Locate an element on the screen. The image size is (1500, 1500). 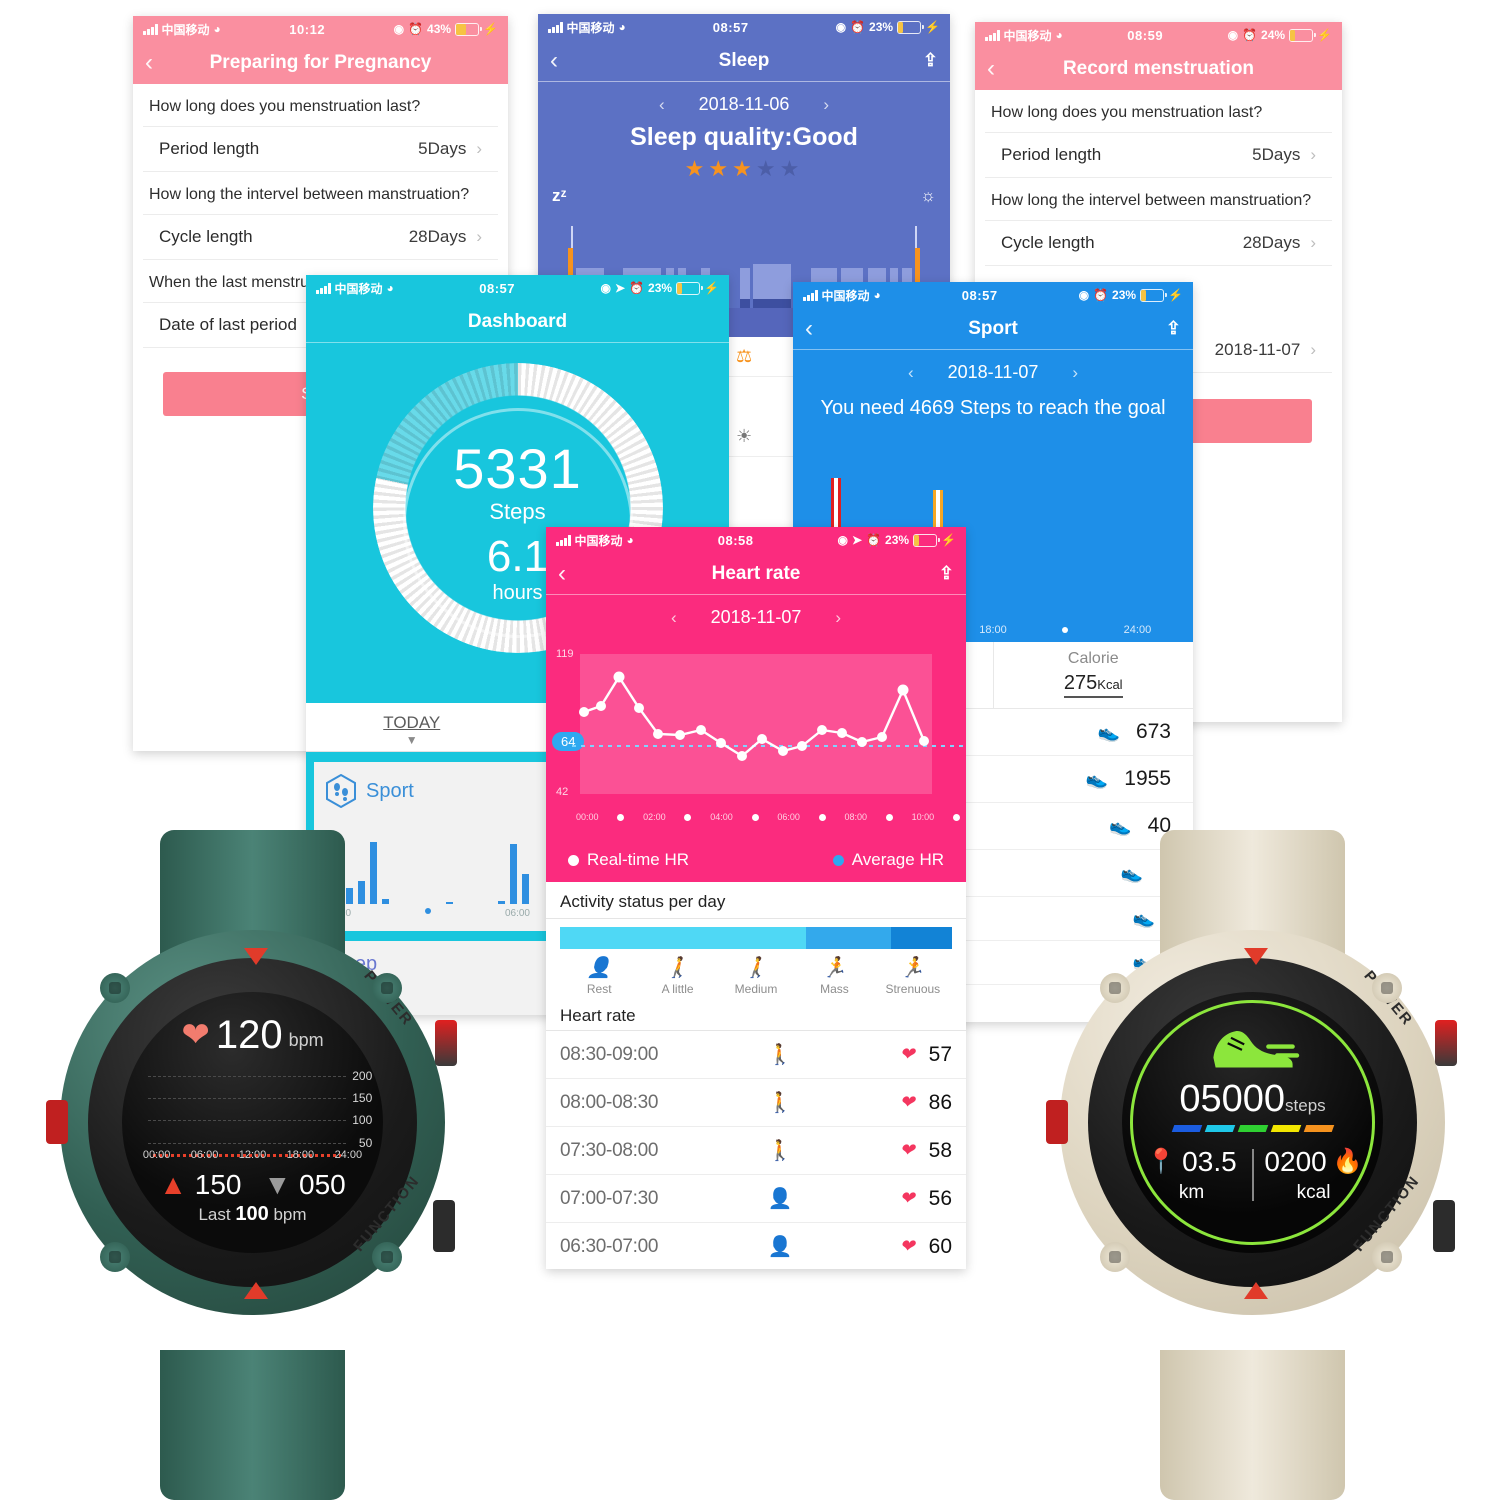
date-label: 2018-11-06 is located at coordinates (744, 104).